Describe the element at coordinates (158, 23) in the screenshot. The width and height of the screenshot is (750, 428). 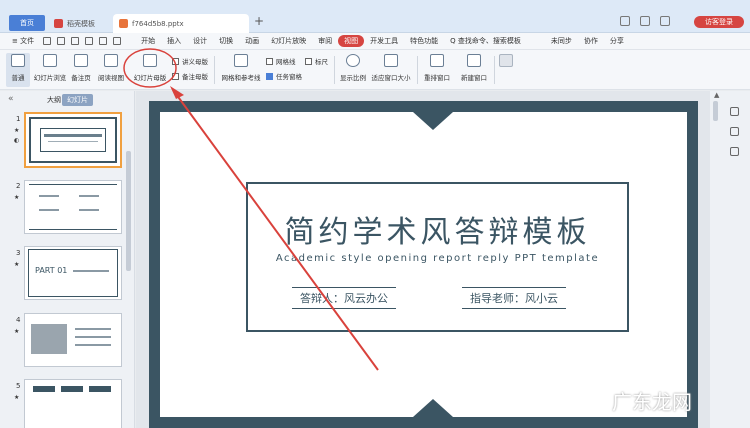
I see `tab-label: f764d5b8.pptx` at that location.